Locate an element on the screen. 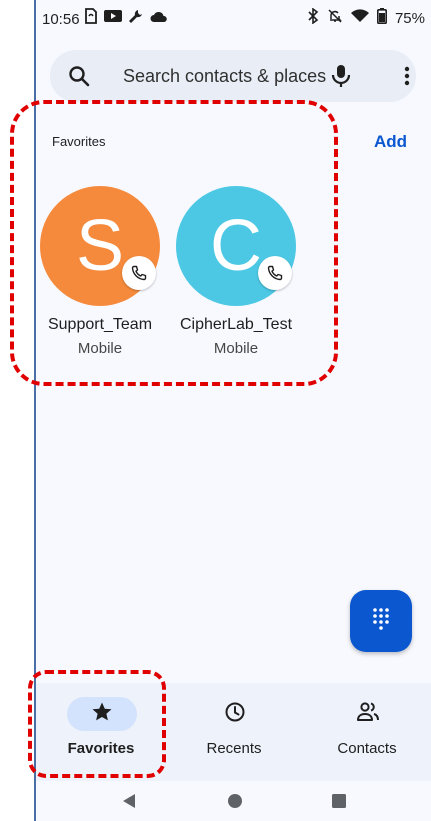 Image resolution: width=431 pixels, height=821 pixels. back-icon is located at coordinates (129, 803).